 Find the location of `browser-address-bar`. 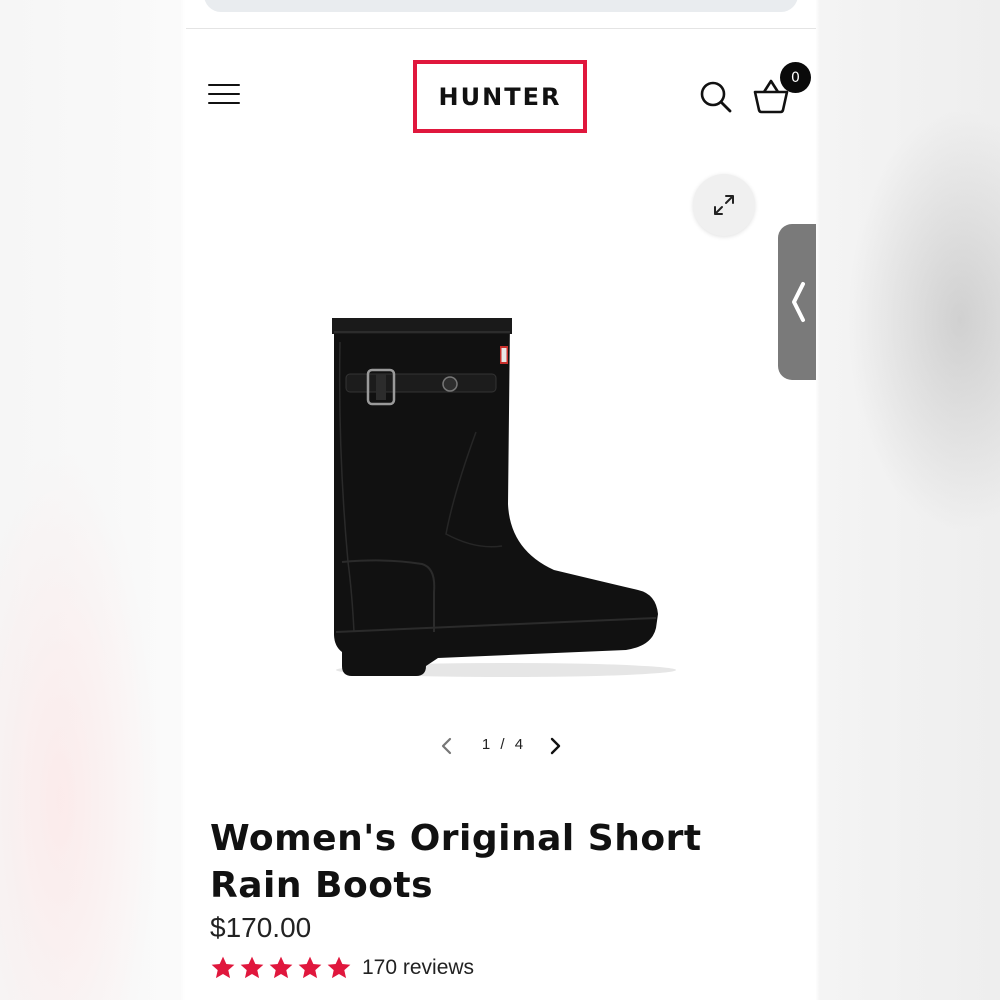

browser-address-bar is located at coordinates (501, 6).